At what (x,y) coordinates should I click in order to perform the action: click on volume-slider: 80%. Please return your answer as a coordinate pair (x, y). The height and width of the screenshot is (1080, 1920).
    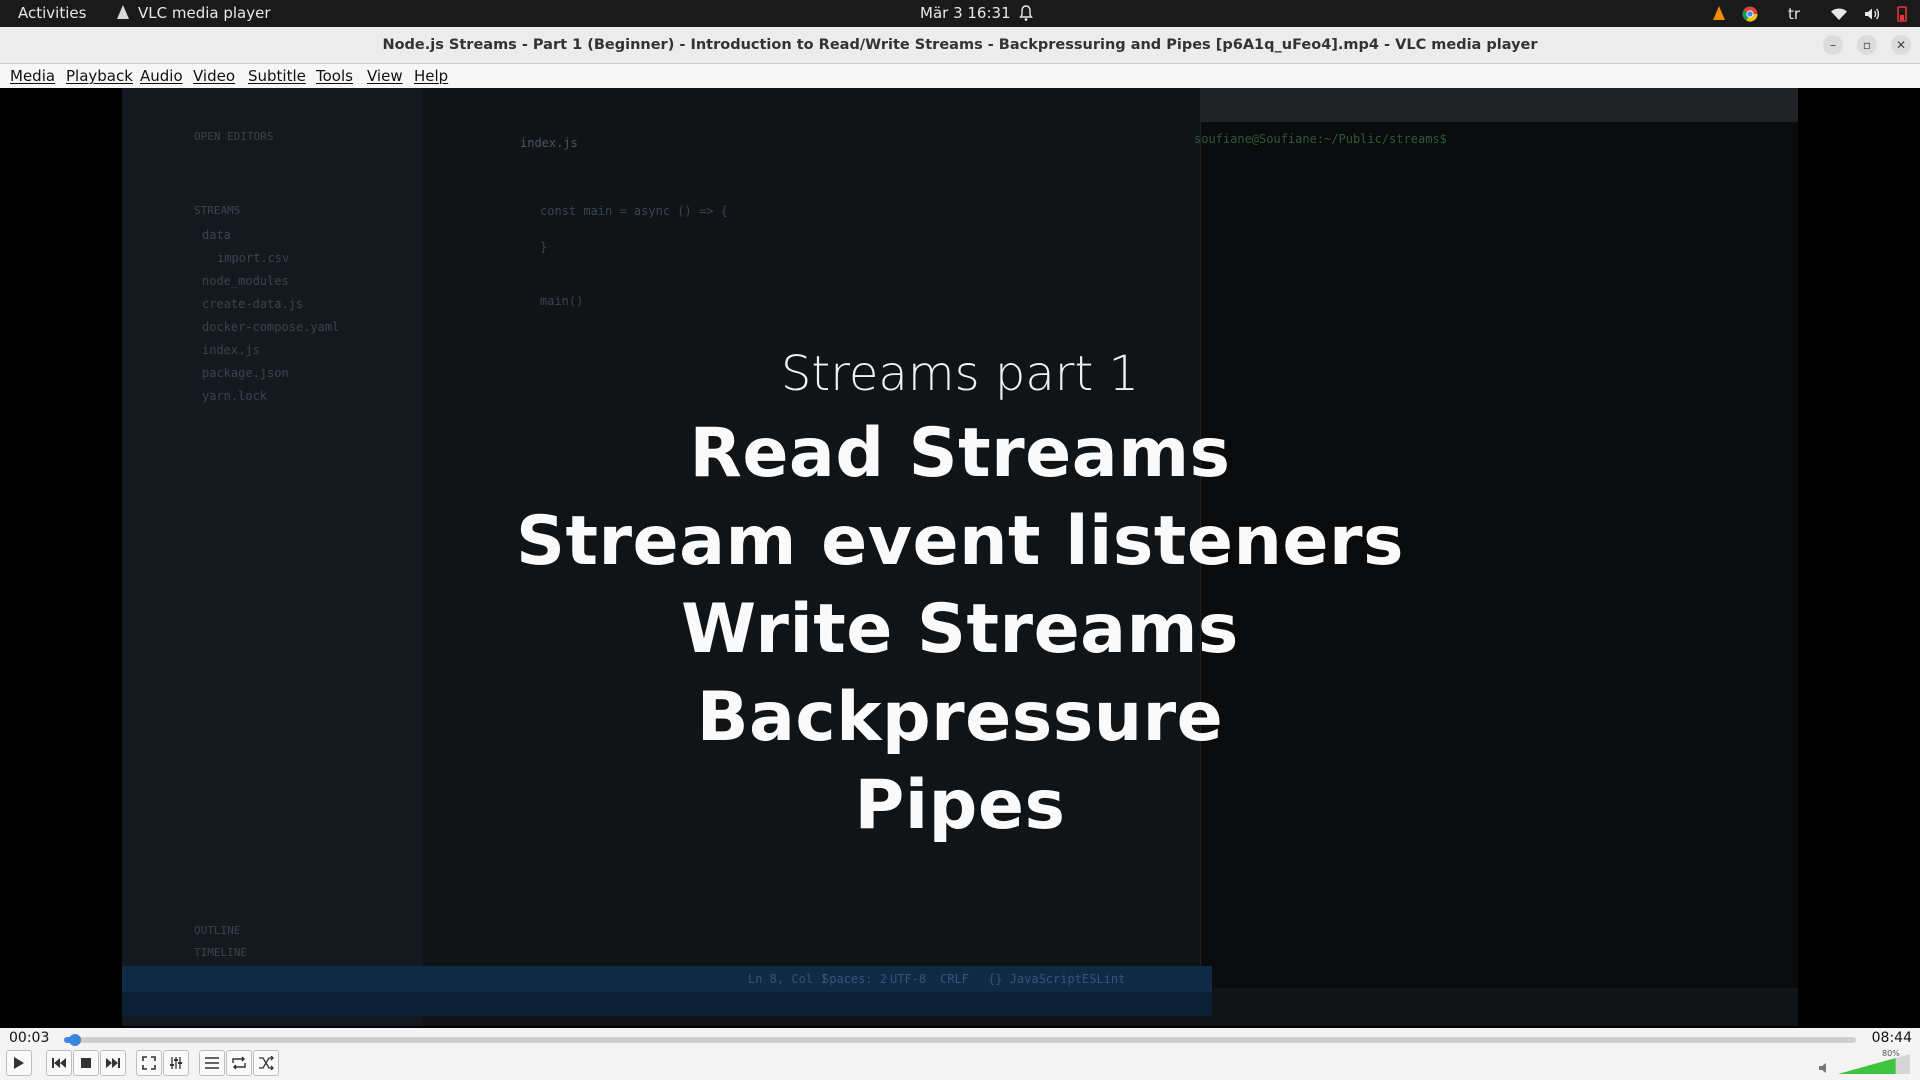
    Looking at the image, I should click on (1874, 1061).